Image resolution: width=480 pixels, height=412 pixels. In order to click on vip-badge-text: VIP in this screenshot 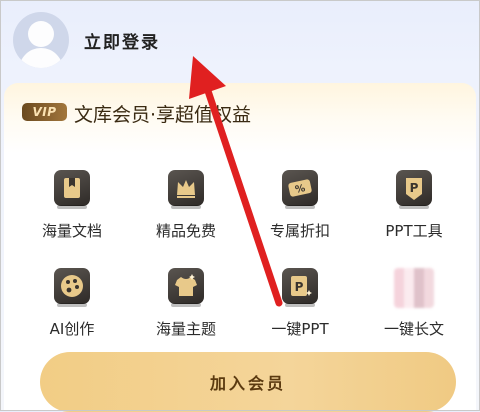, I will do `click(44, 112)`.